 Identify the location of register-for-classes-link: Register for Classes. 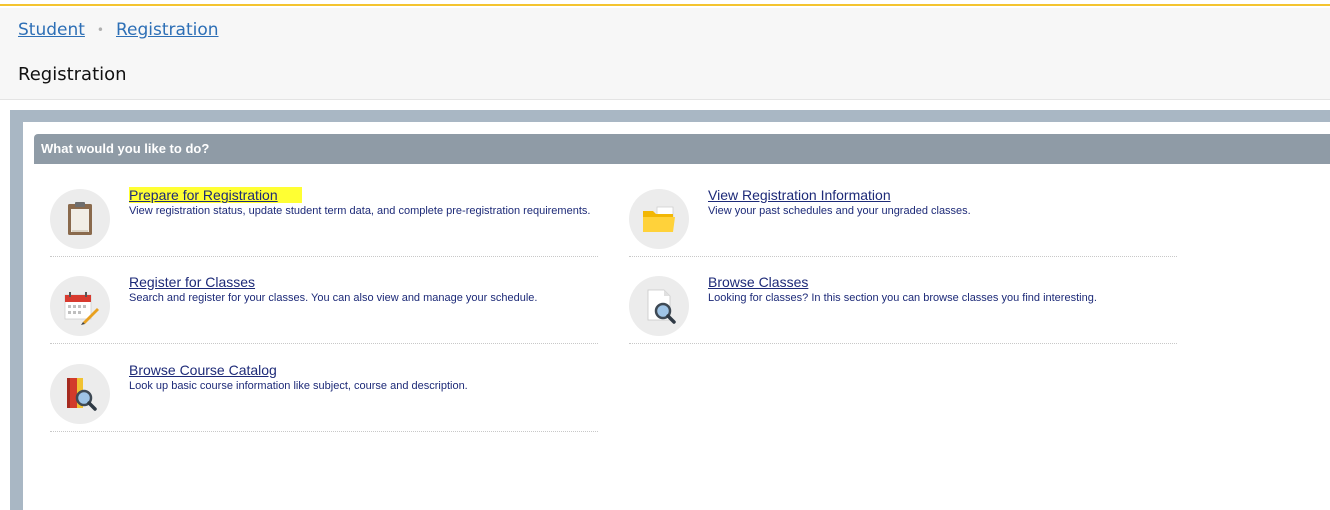
(192, 282).